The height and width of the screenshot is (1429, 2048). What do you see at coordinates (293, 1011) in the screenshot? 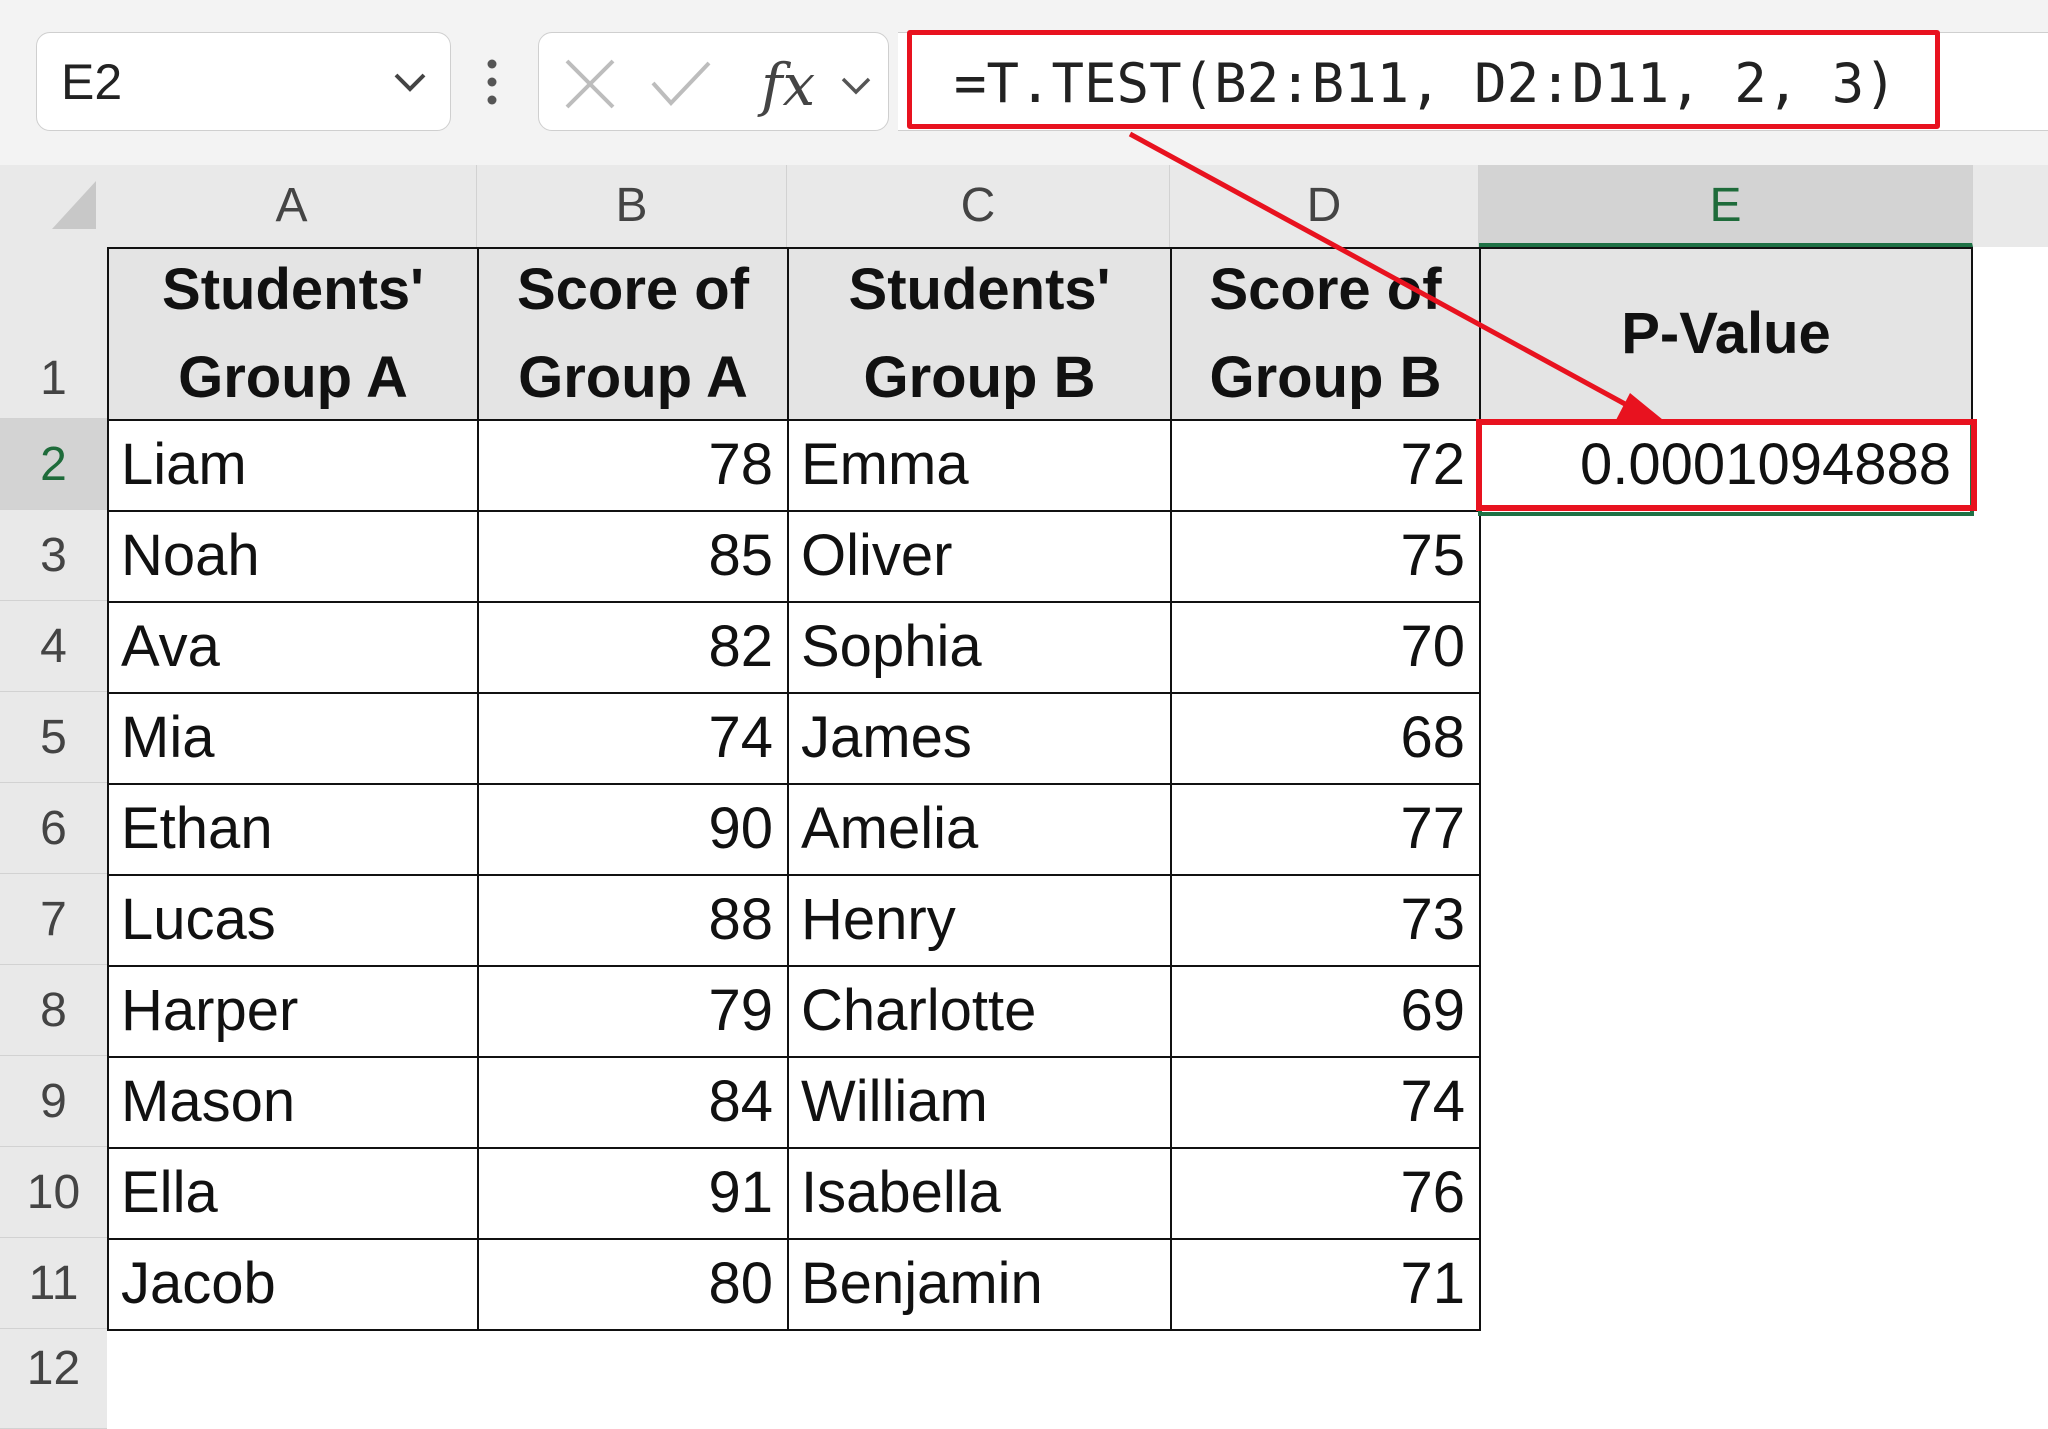
I see `student-a-cell: Harper` at bounding box center [293, 1011].